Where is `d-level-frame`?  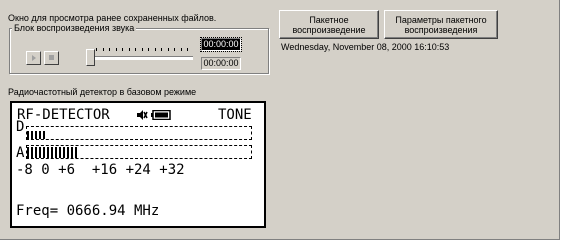
d-level-frame is located at coordinates (139, 133).